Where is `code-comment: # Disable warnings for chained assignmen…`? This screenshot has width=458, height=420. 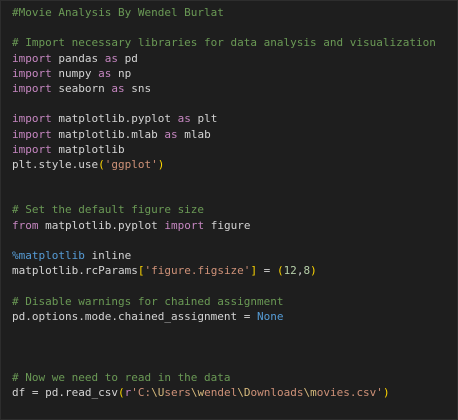 code-comment: # Disable warnings for chained assignmen… is located at coordinates (148, 301).